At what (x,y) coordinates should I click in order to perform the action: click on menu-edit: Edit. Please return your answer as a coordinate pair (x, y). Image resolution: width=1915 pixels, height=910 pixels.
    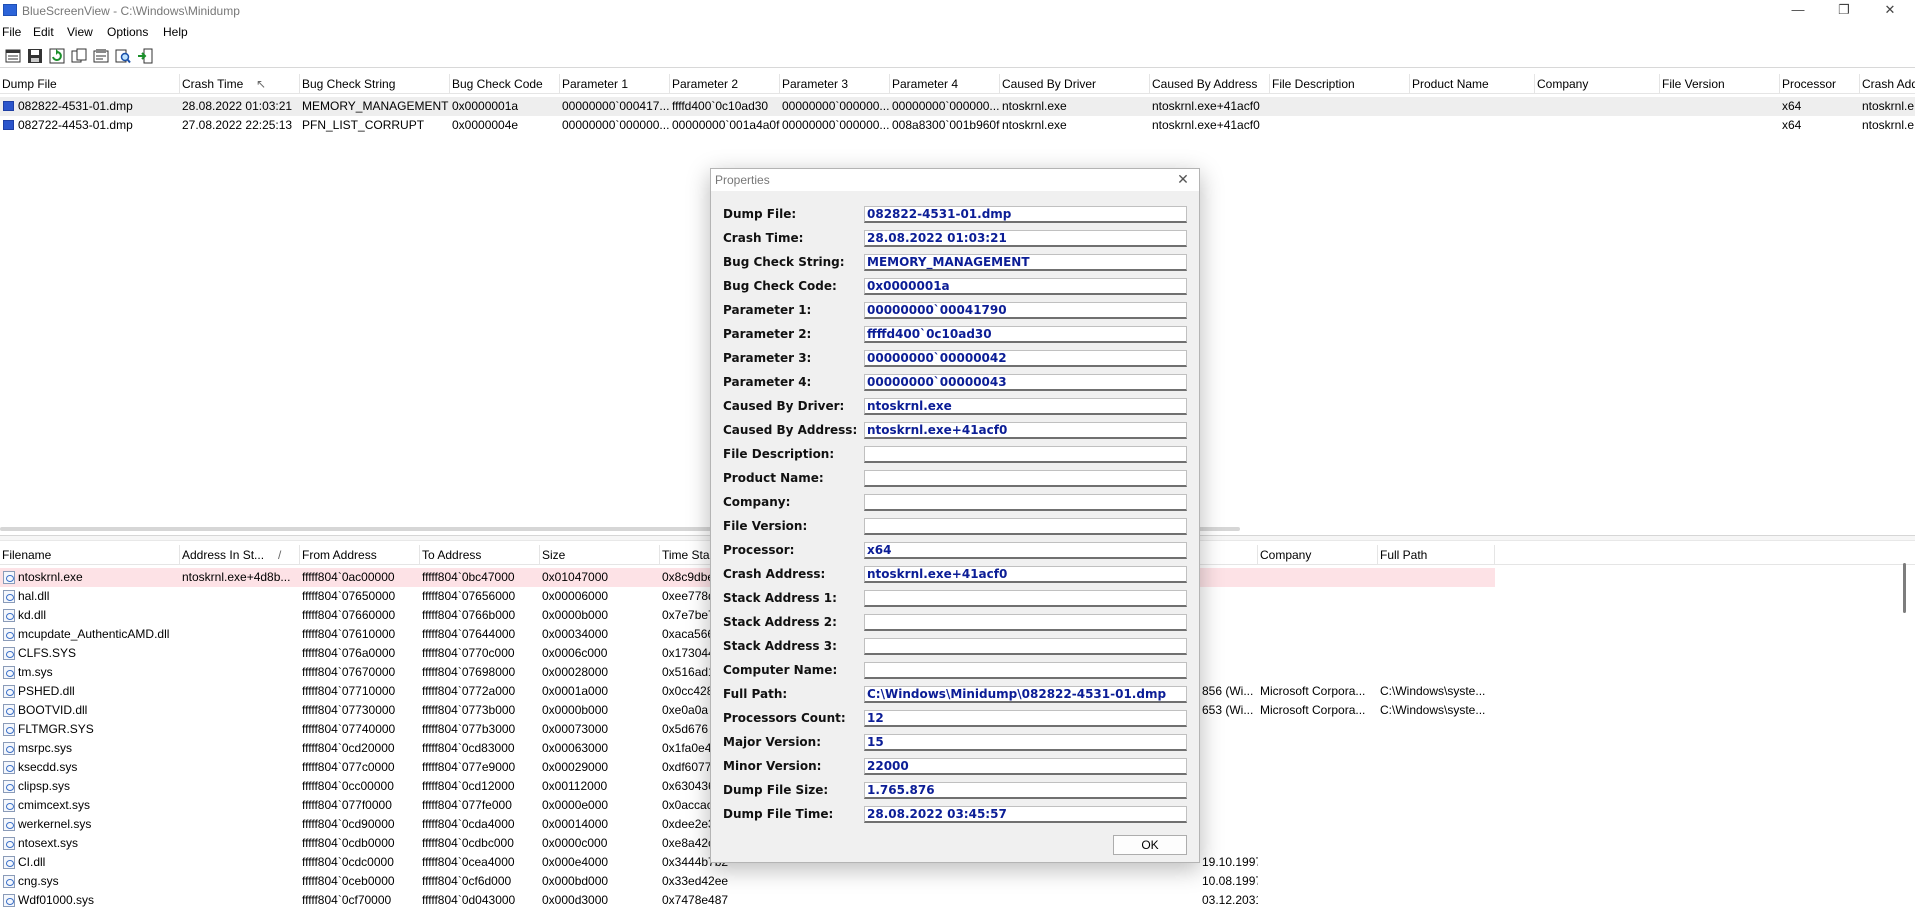
    Looking at the image, I should click on (43, 32).